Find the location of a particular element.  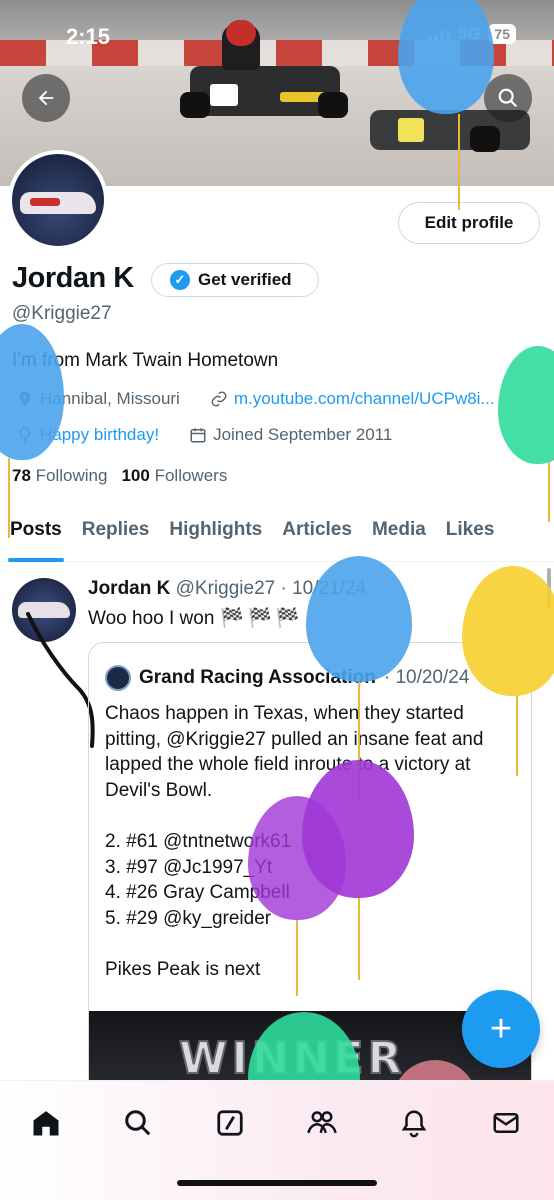

quoted-post-header: Grand Racing Association · 10/20/24 is located at coordinates (287, 678).